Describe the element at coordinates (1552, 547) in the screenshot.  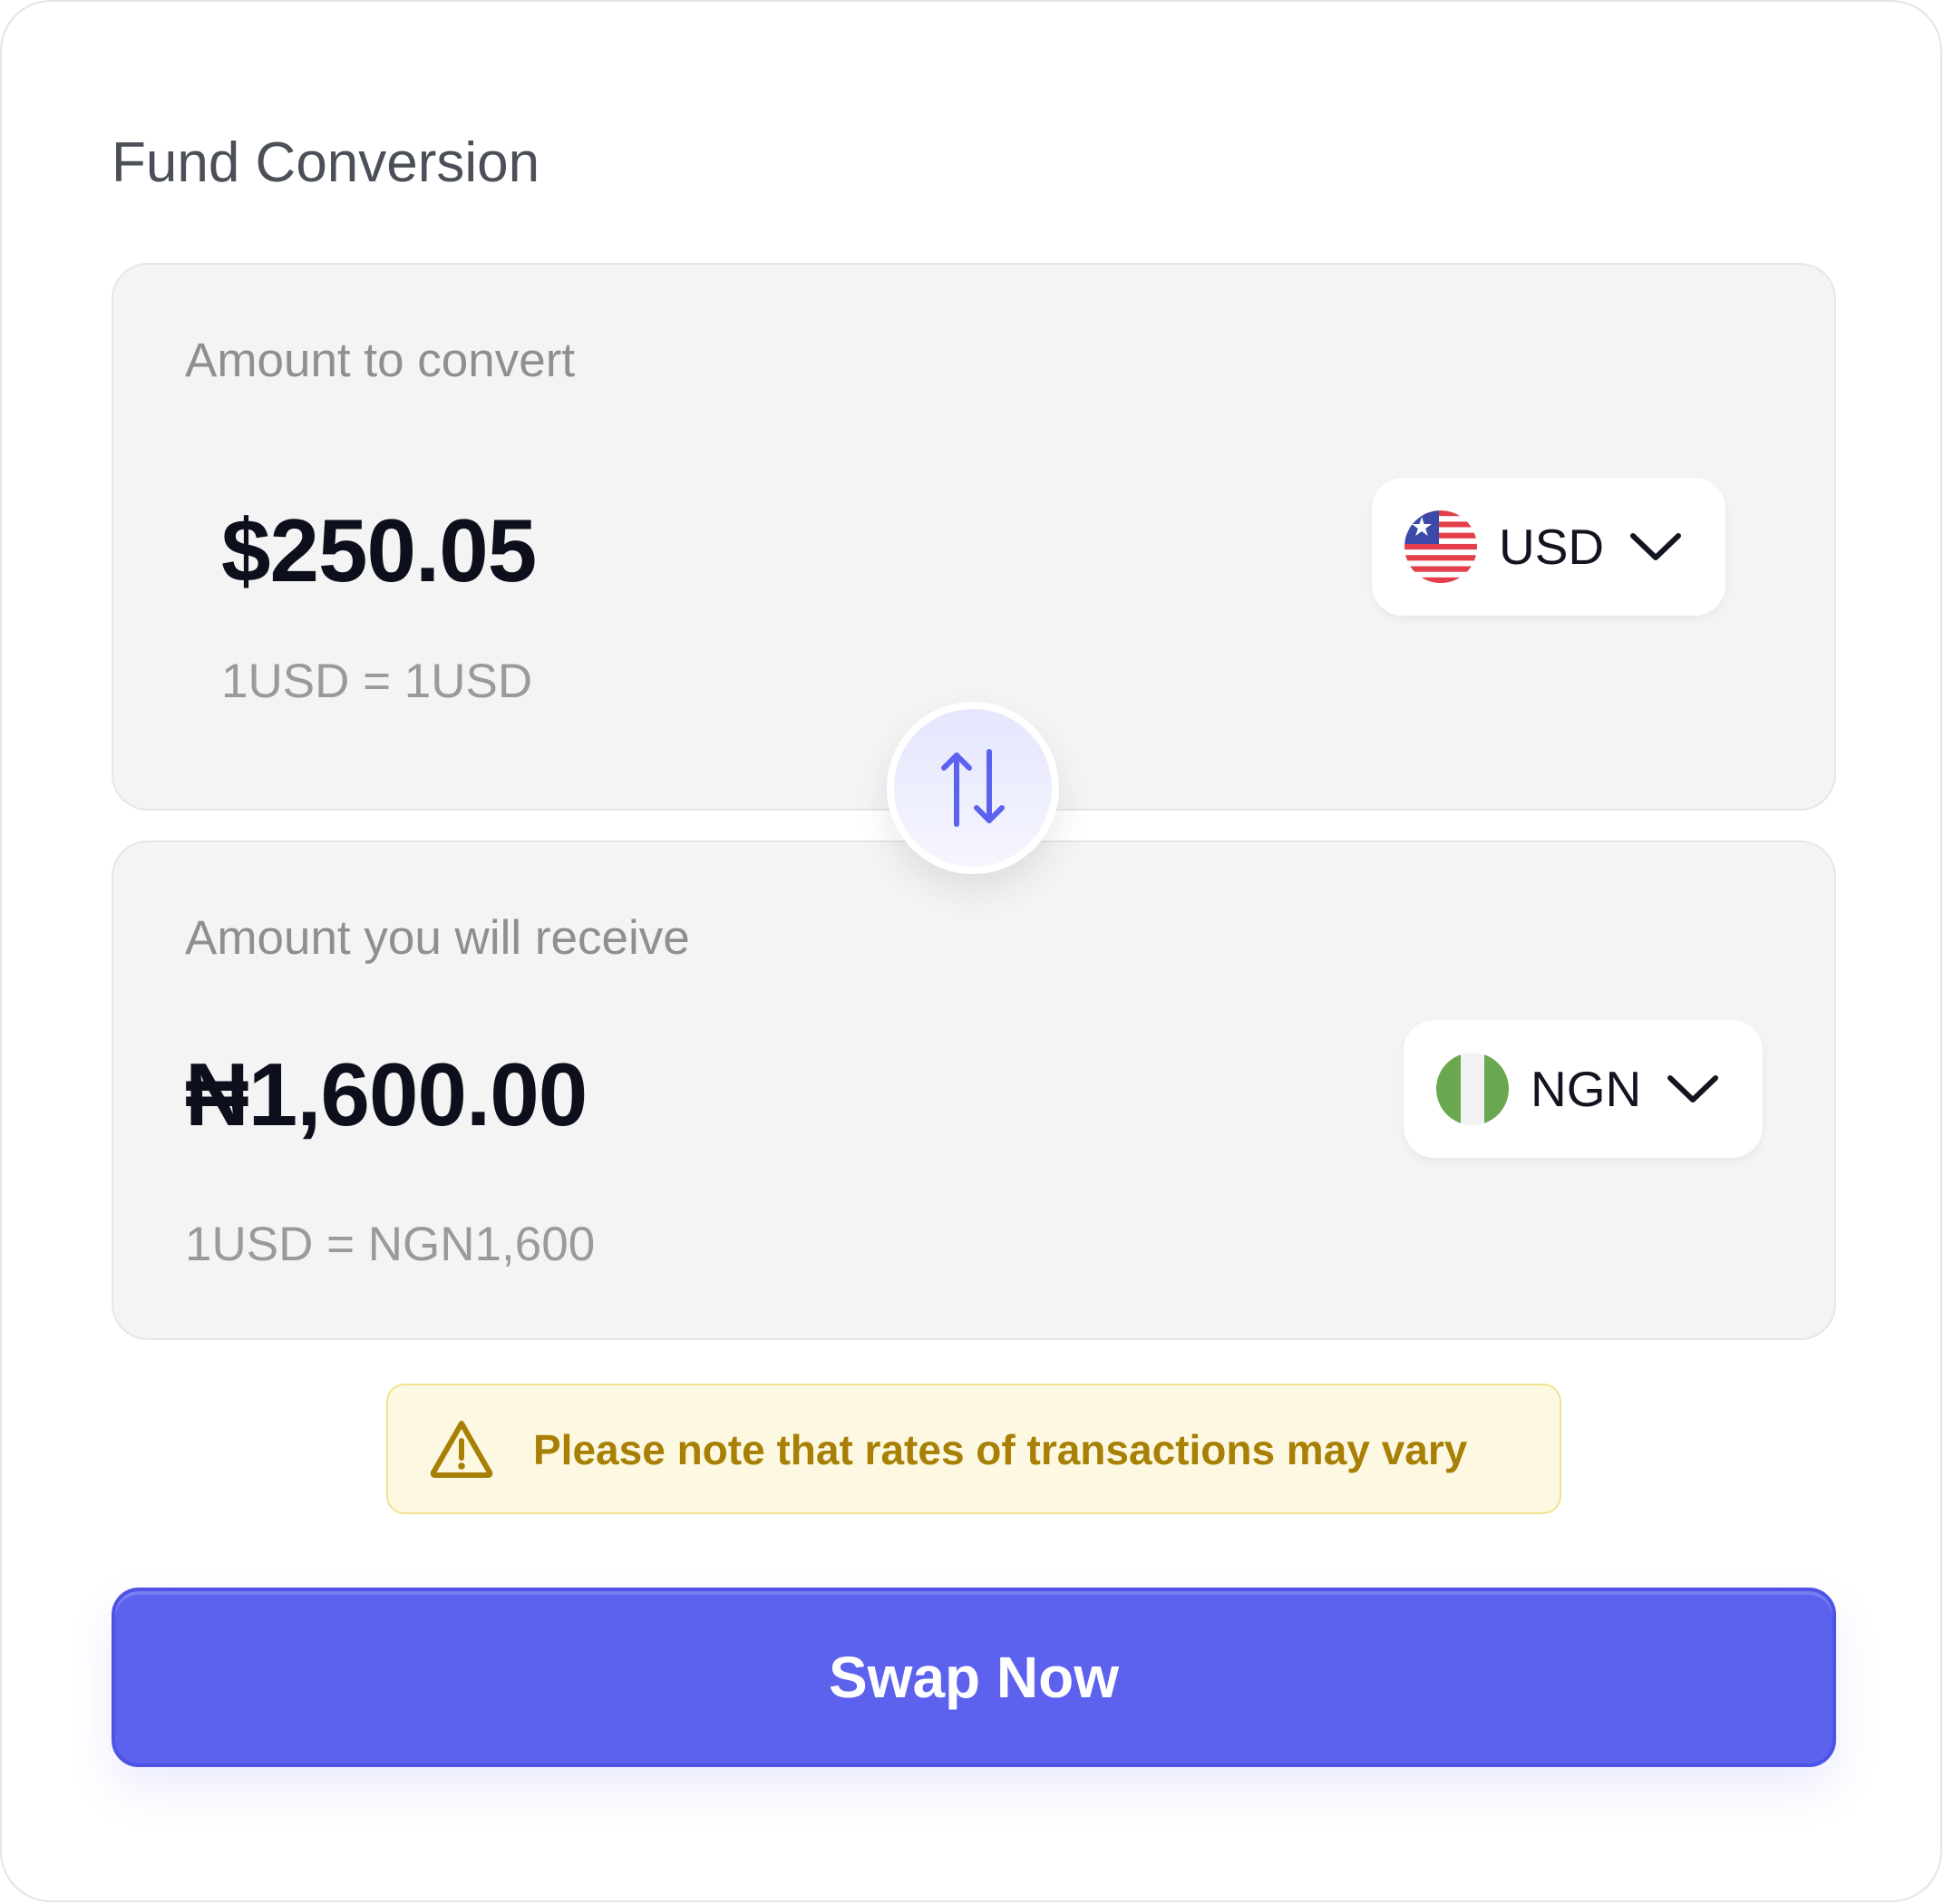
I see `from-currency-code: USD` at that location.